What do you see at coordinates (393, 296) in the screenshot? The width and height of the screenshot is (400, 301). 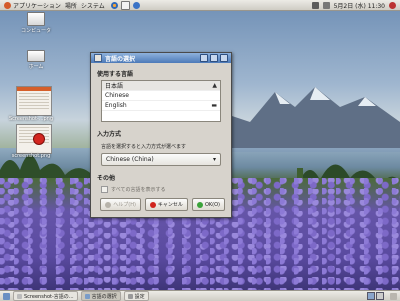 I see `trash-icon` at bounding box center [393, 296].